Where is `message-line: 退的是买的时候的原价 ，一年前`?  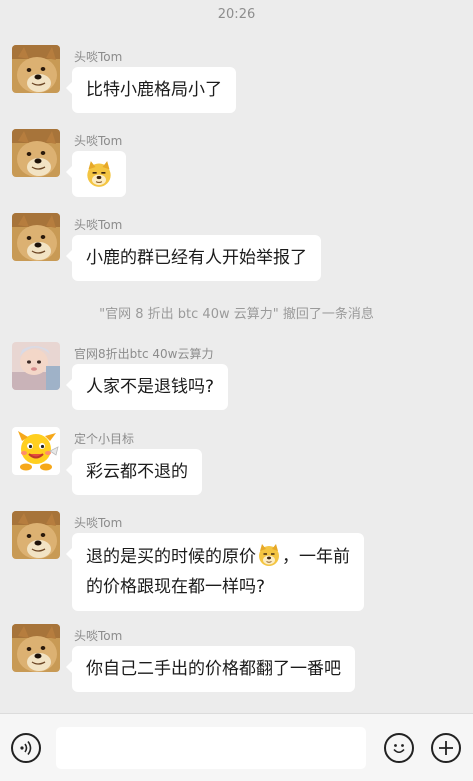 message-line: 退的是买的时候的原价 ，一年前 is located at coordinates (218, 557).